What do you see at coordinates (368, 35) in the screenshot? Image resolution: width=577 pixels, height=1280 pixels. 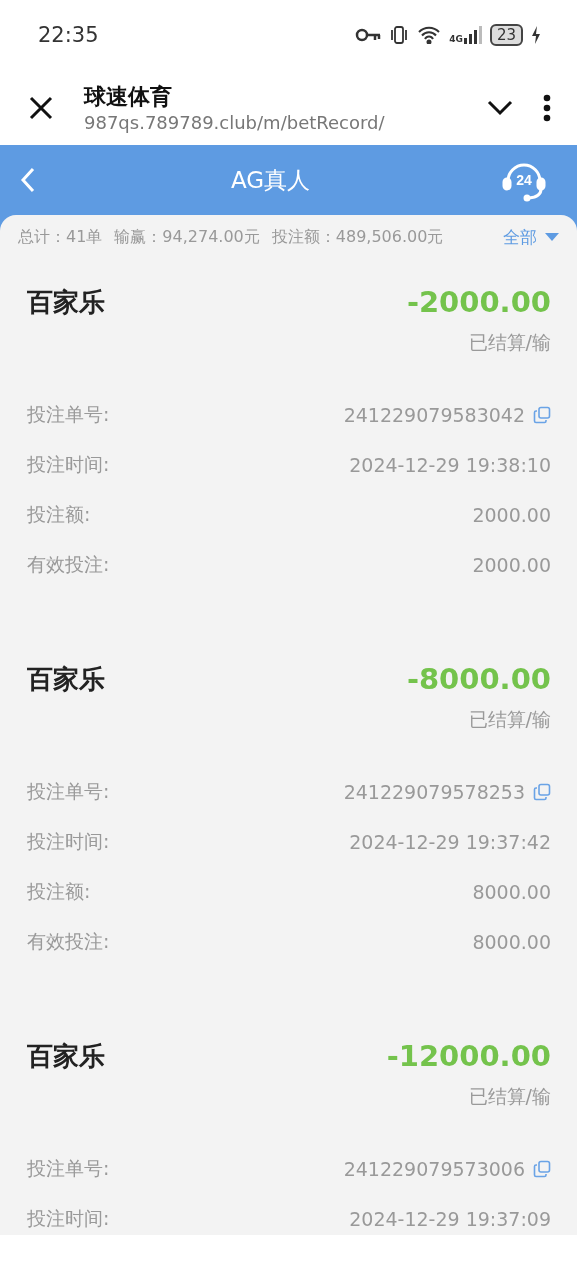 I see `key-icon` at bounding box center [368, 35].